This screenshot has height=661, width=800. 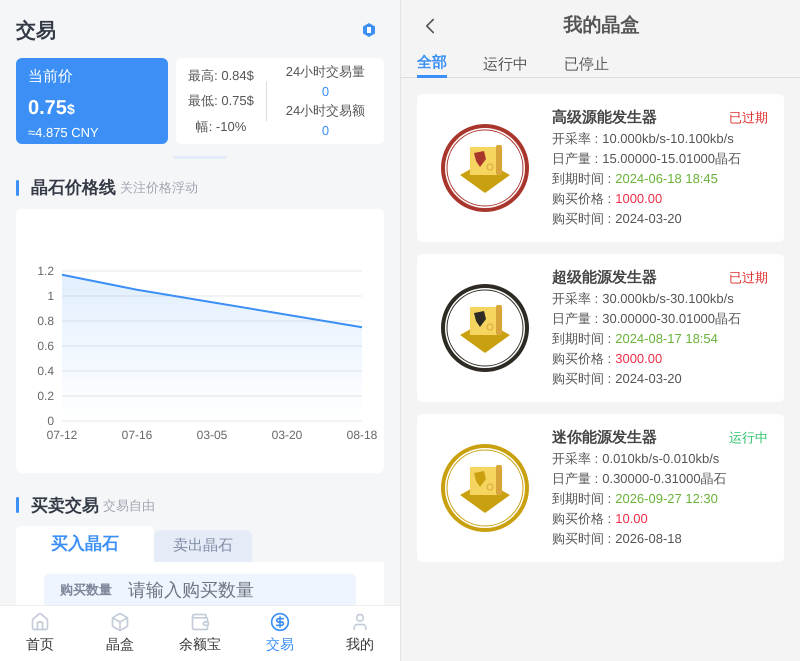 What do you see at coordinates (120, 633) in the screenshot?
I see `nav-tab: 晶盒` at bounding box center [120, 633].